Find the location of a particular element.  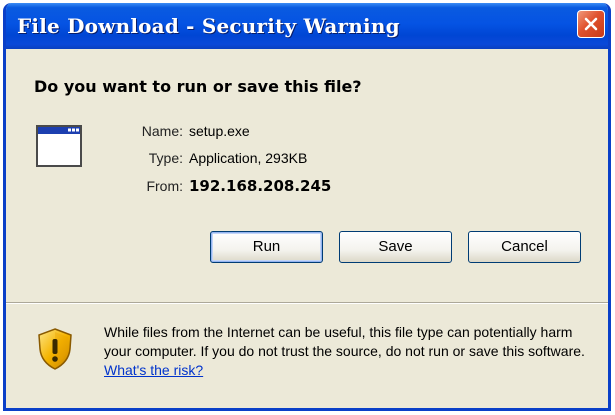

shield-warning-icon is located at coordinates (55, 349).